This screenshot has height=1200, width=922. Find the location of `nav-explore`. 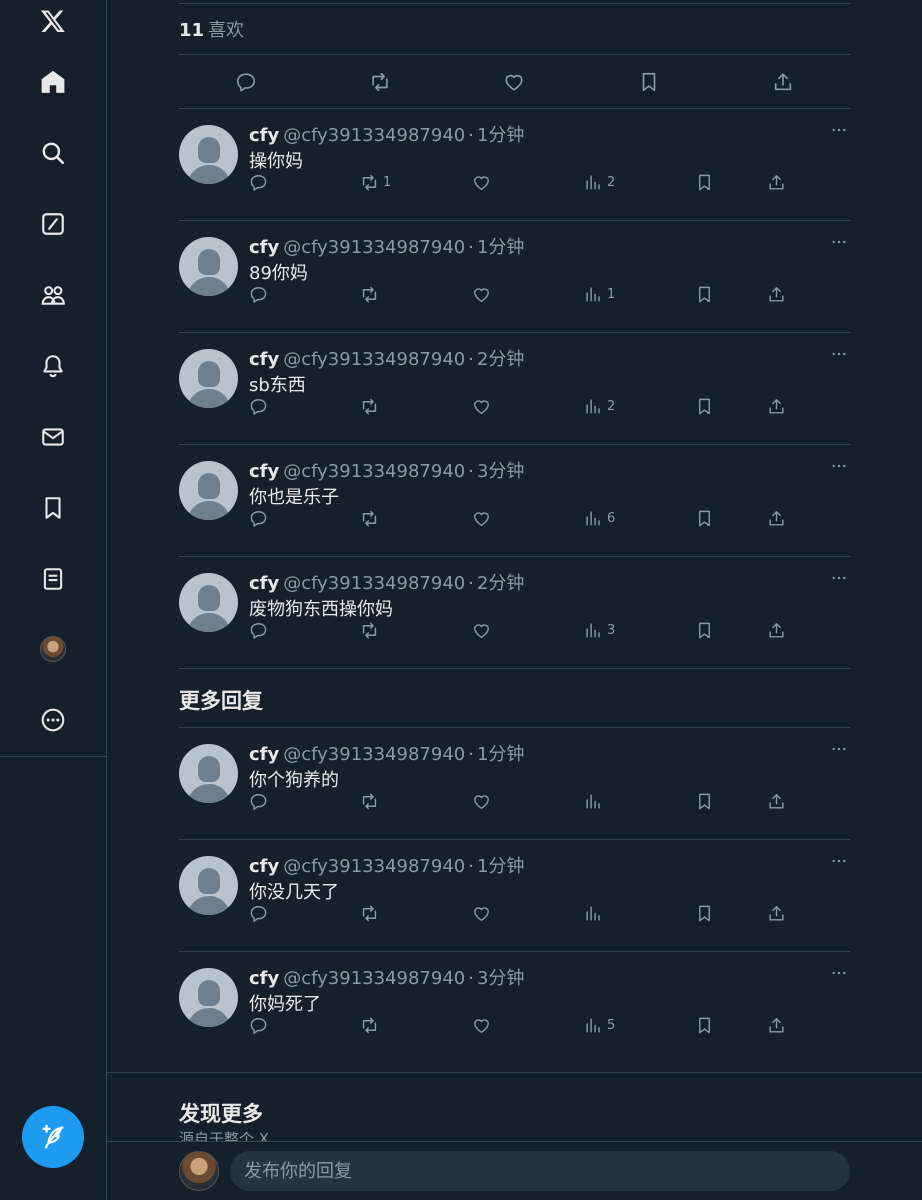

nav-explore is located at coordinates (53, 153).